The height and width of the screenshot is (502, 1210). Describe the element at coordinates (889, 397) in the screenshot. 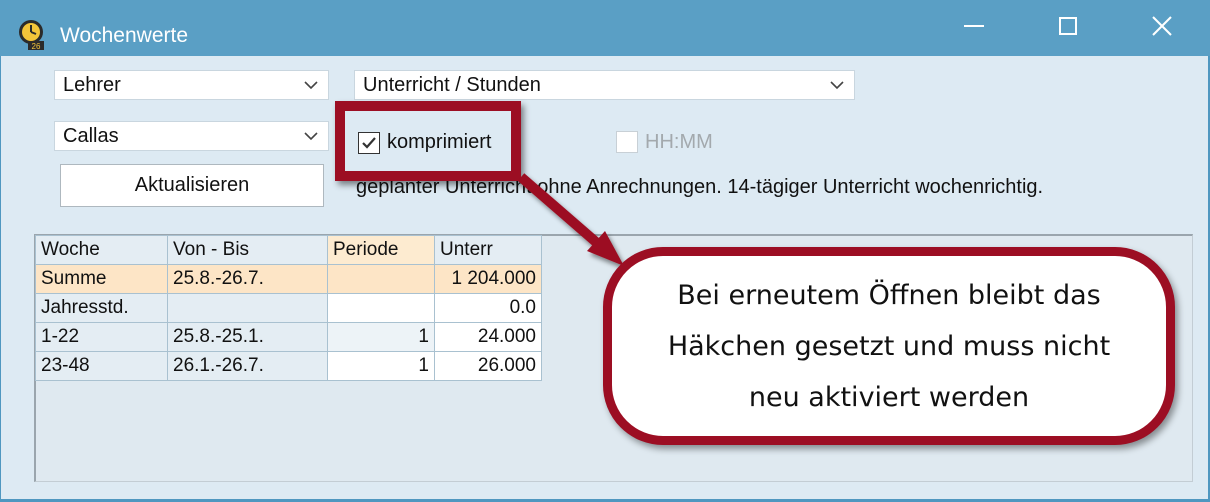

I see `callout-line: neu aktiviert werden` at that location.